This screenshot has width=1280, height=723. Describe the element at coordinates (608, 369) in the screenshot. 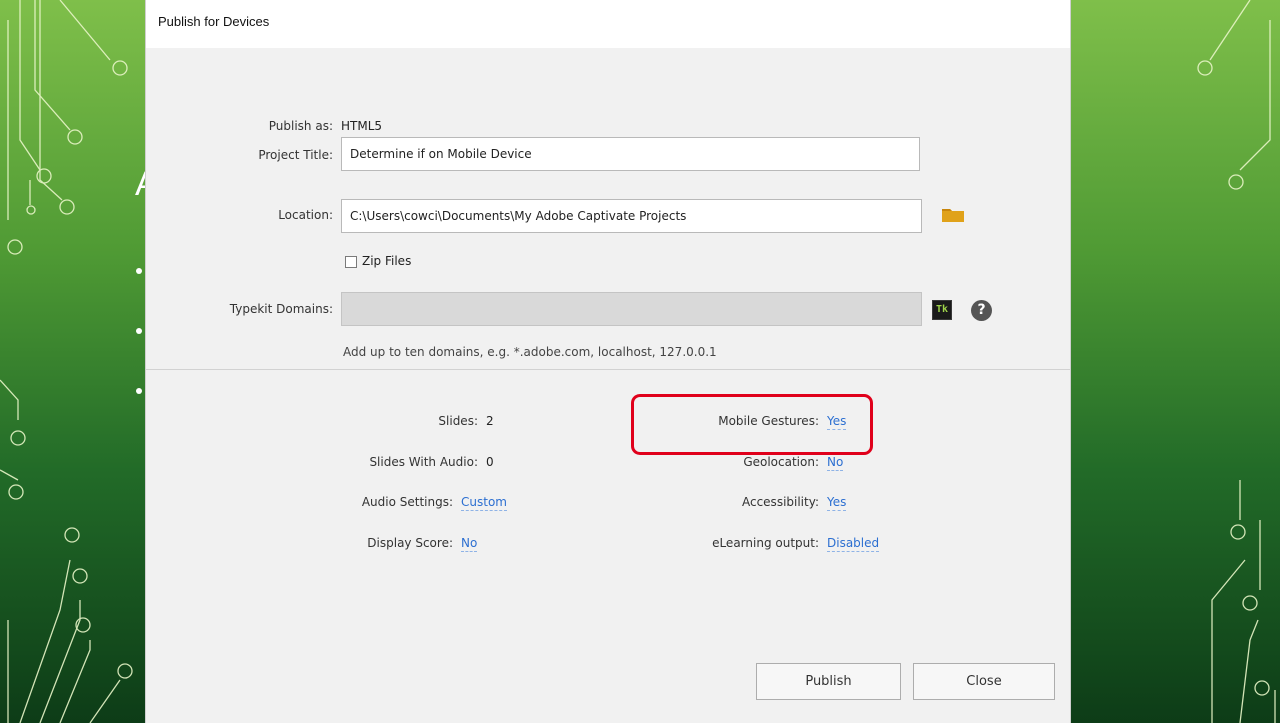

I see `section-divider` at that location.